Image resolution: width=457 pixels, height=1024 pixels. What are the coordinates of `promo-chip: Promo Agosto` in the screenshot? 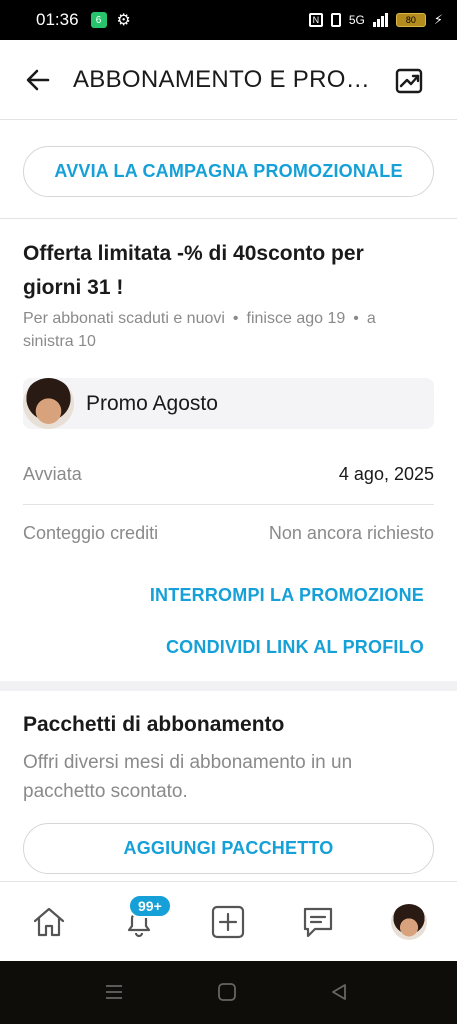 It's located at (228, 403).